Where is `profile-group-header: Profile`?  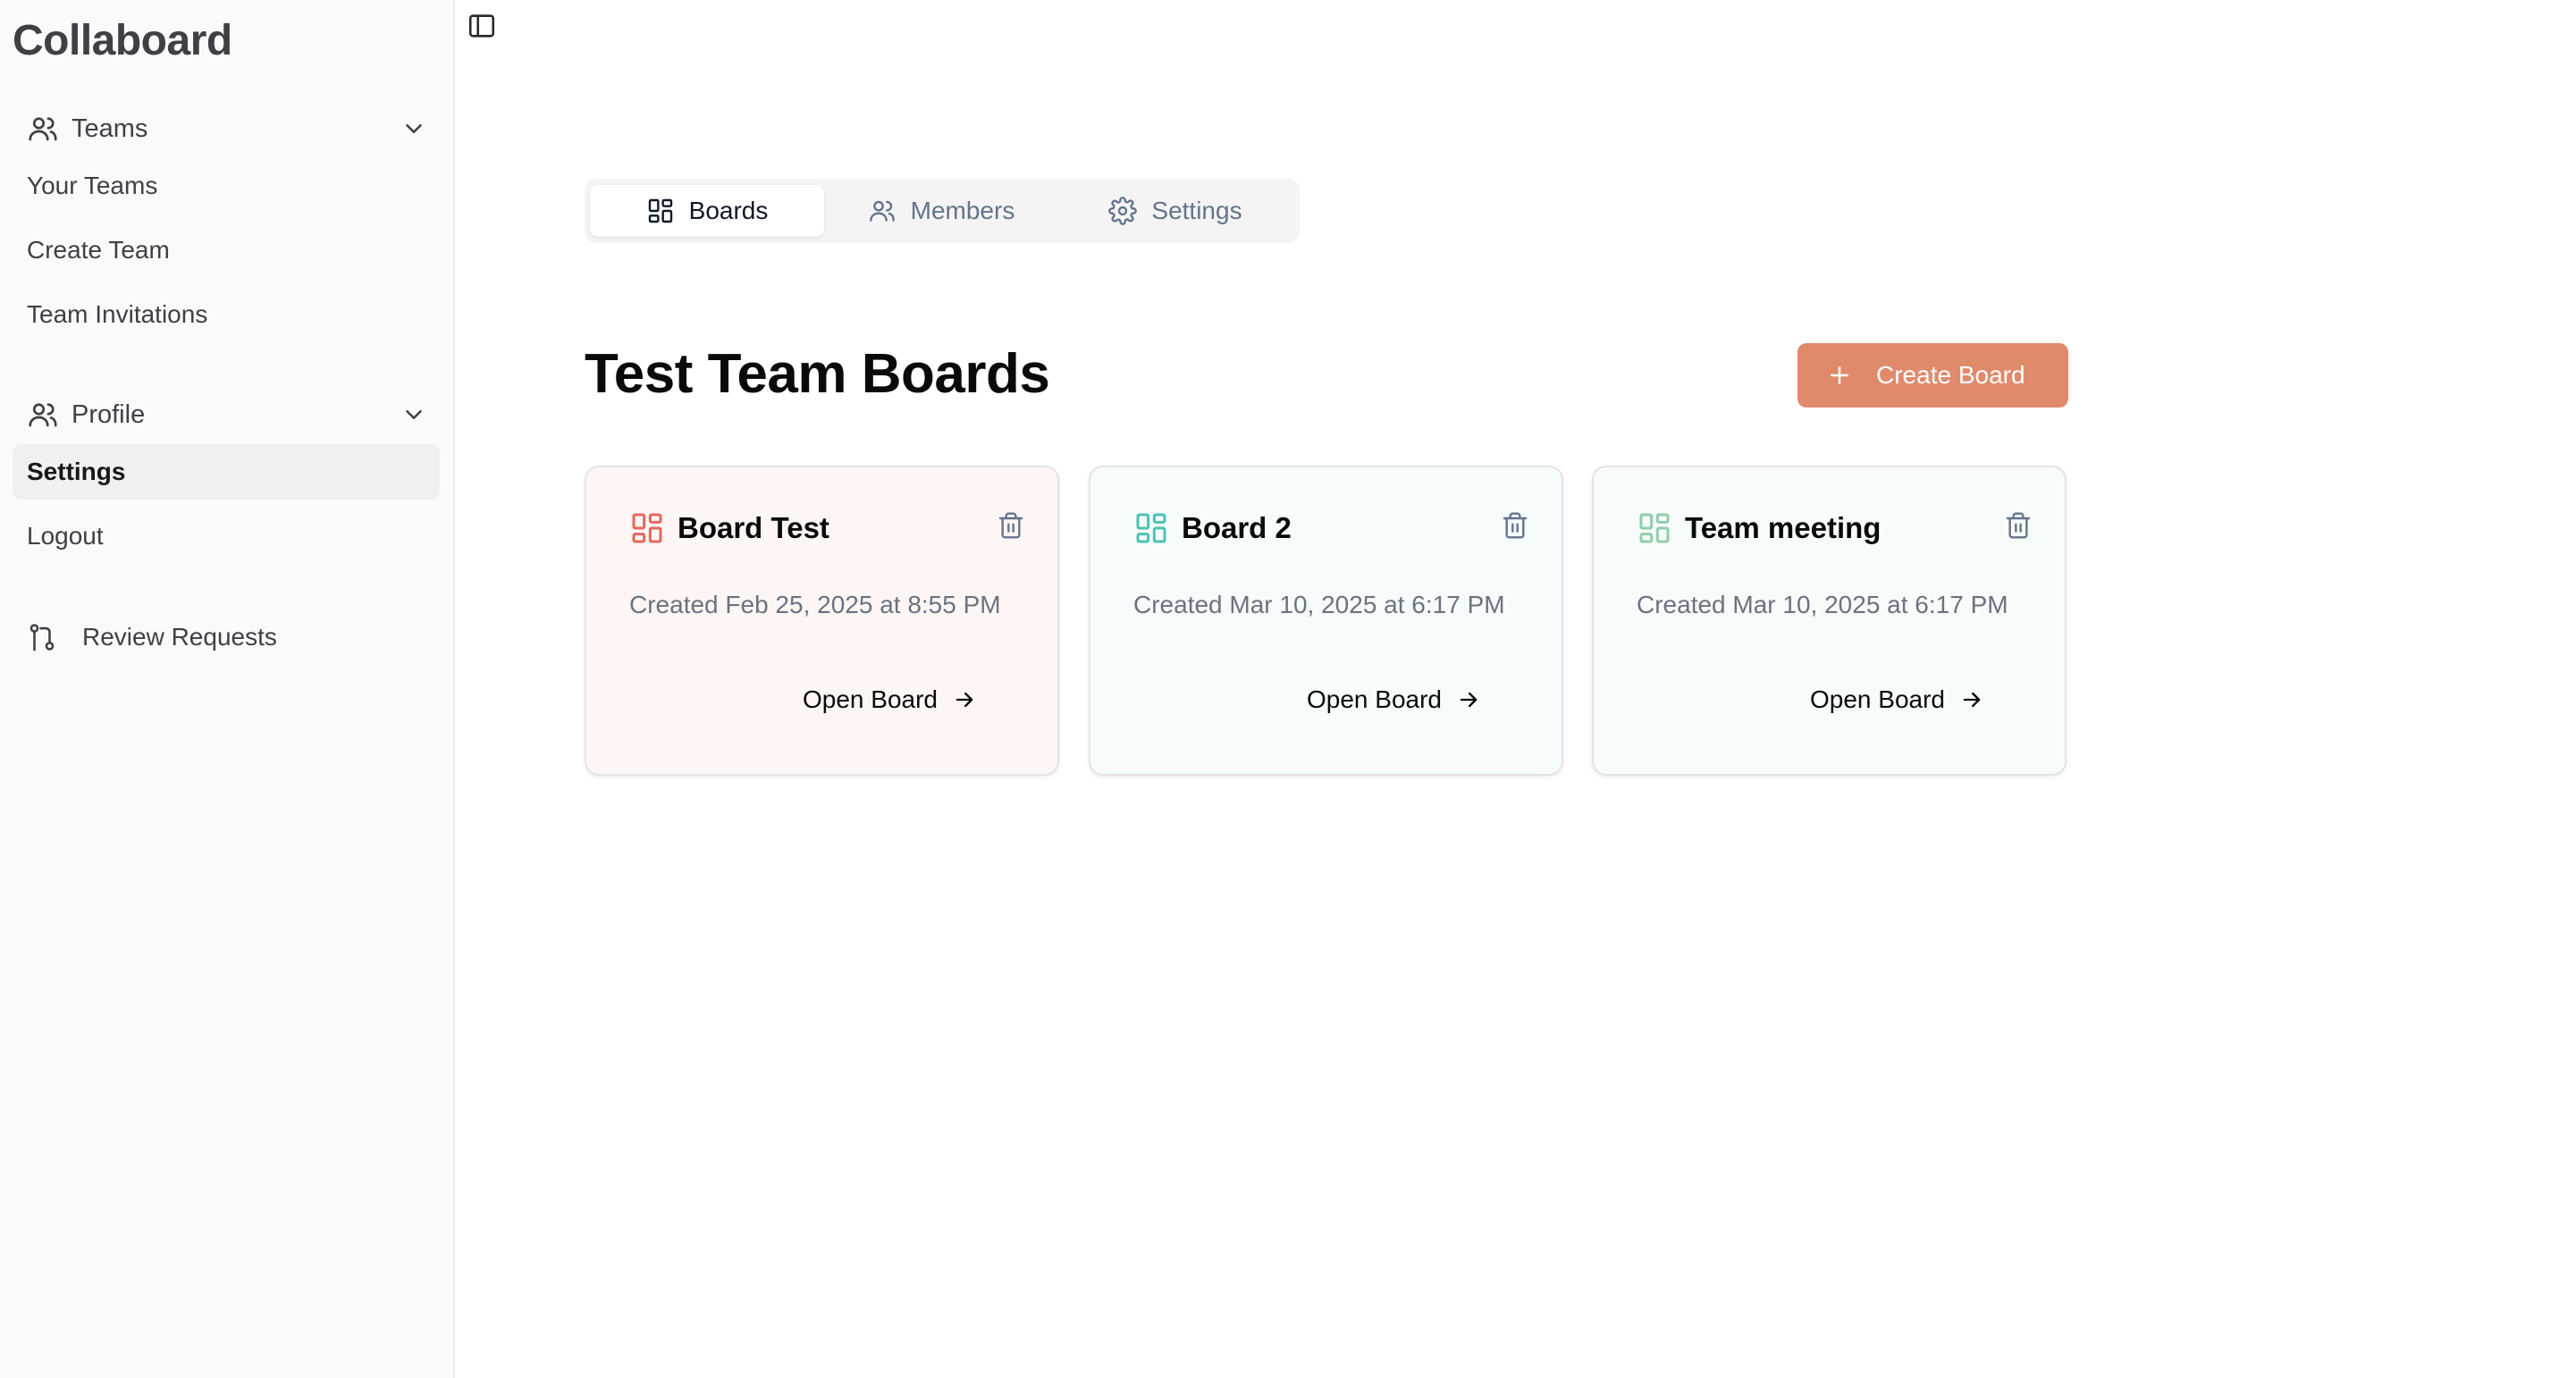 profile-group-header: Profile is located at coordinates (227, 415).